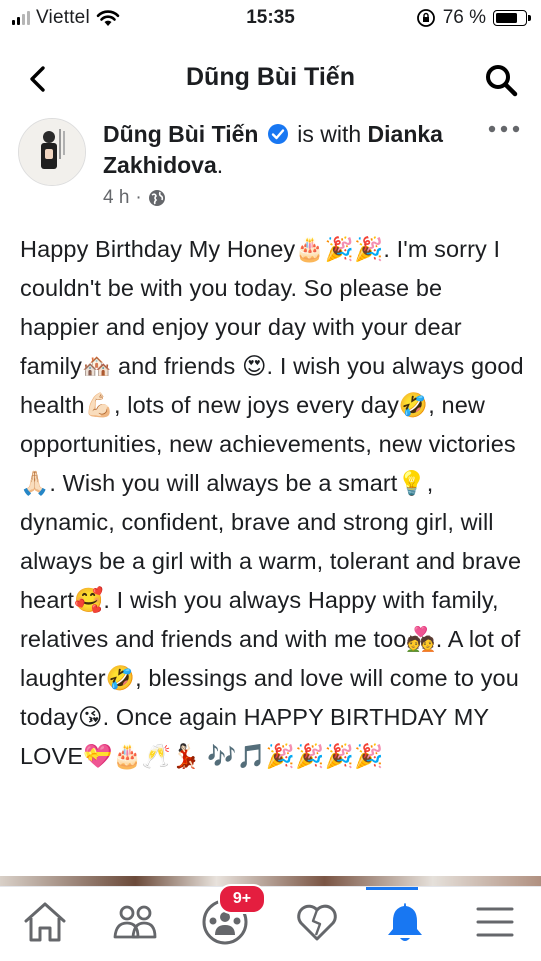 The image size is (541, 961). I want to click on notifications-bell-icon, so click(405, 922).